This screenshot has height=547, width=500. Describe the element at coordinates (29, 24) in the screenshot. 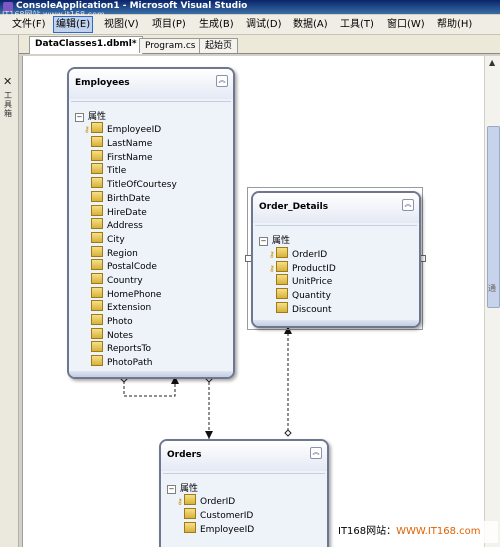

I see `menu-file: 文件(F)` at that location.